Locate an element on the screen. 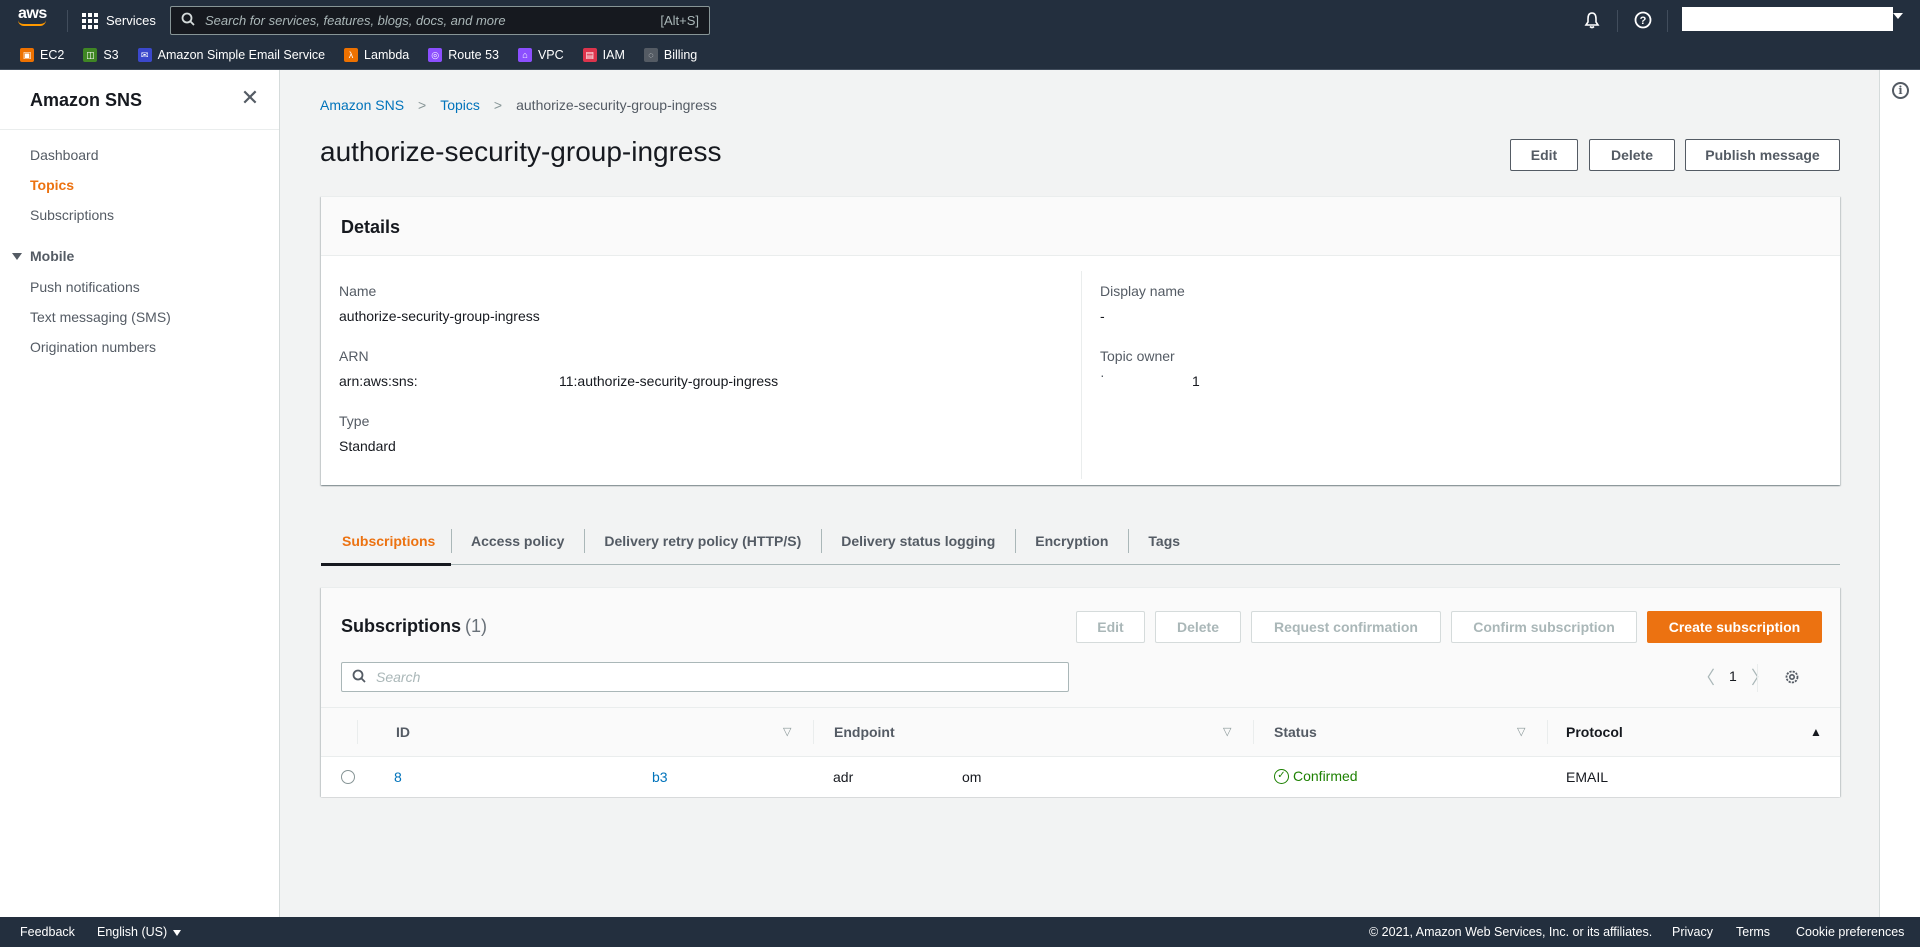 The width and height of the screenshot is (1920, 947). global-search: [Alt+S] is located at coordinates (440, 20).